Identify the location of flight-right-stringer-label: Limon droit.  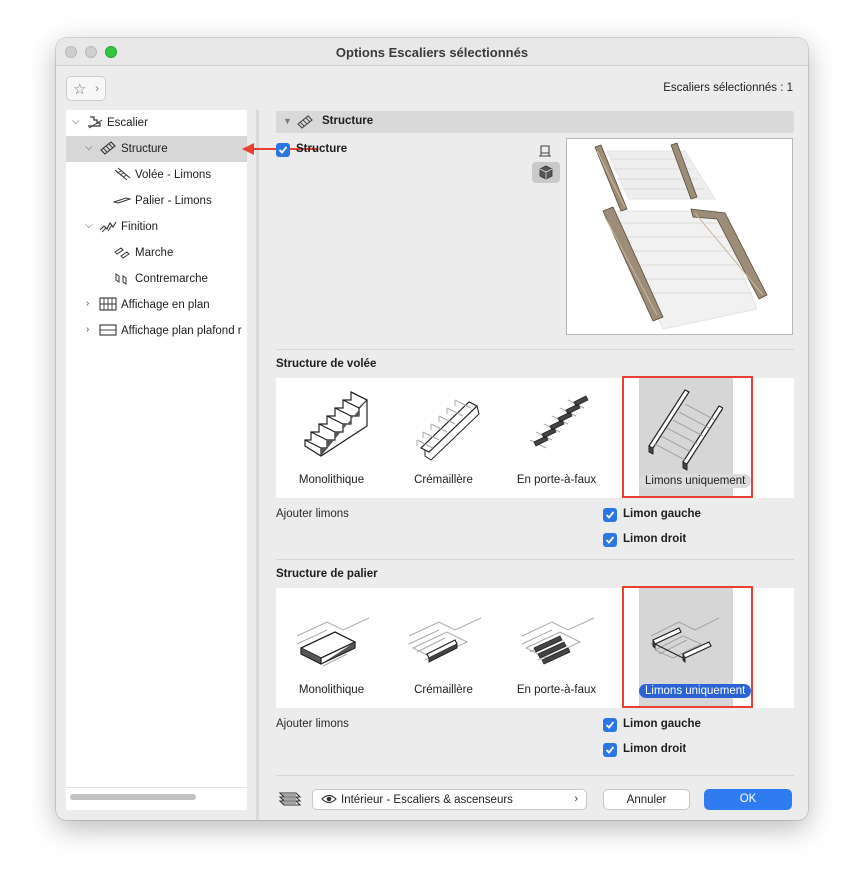
(655, 539).